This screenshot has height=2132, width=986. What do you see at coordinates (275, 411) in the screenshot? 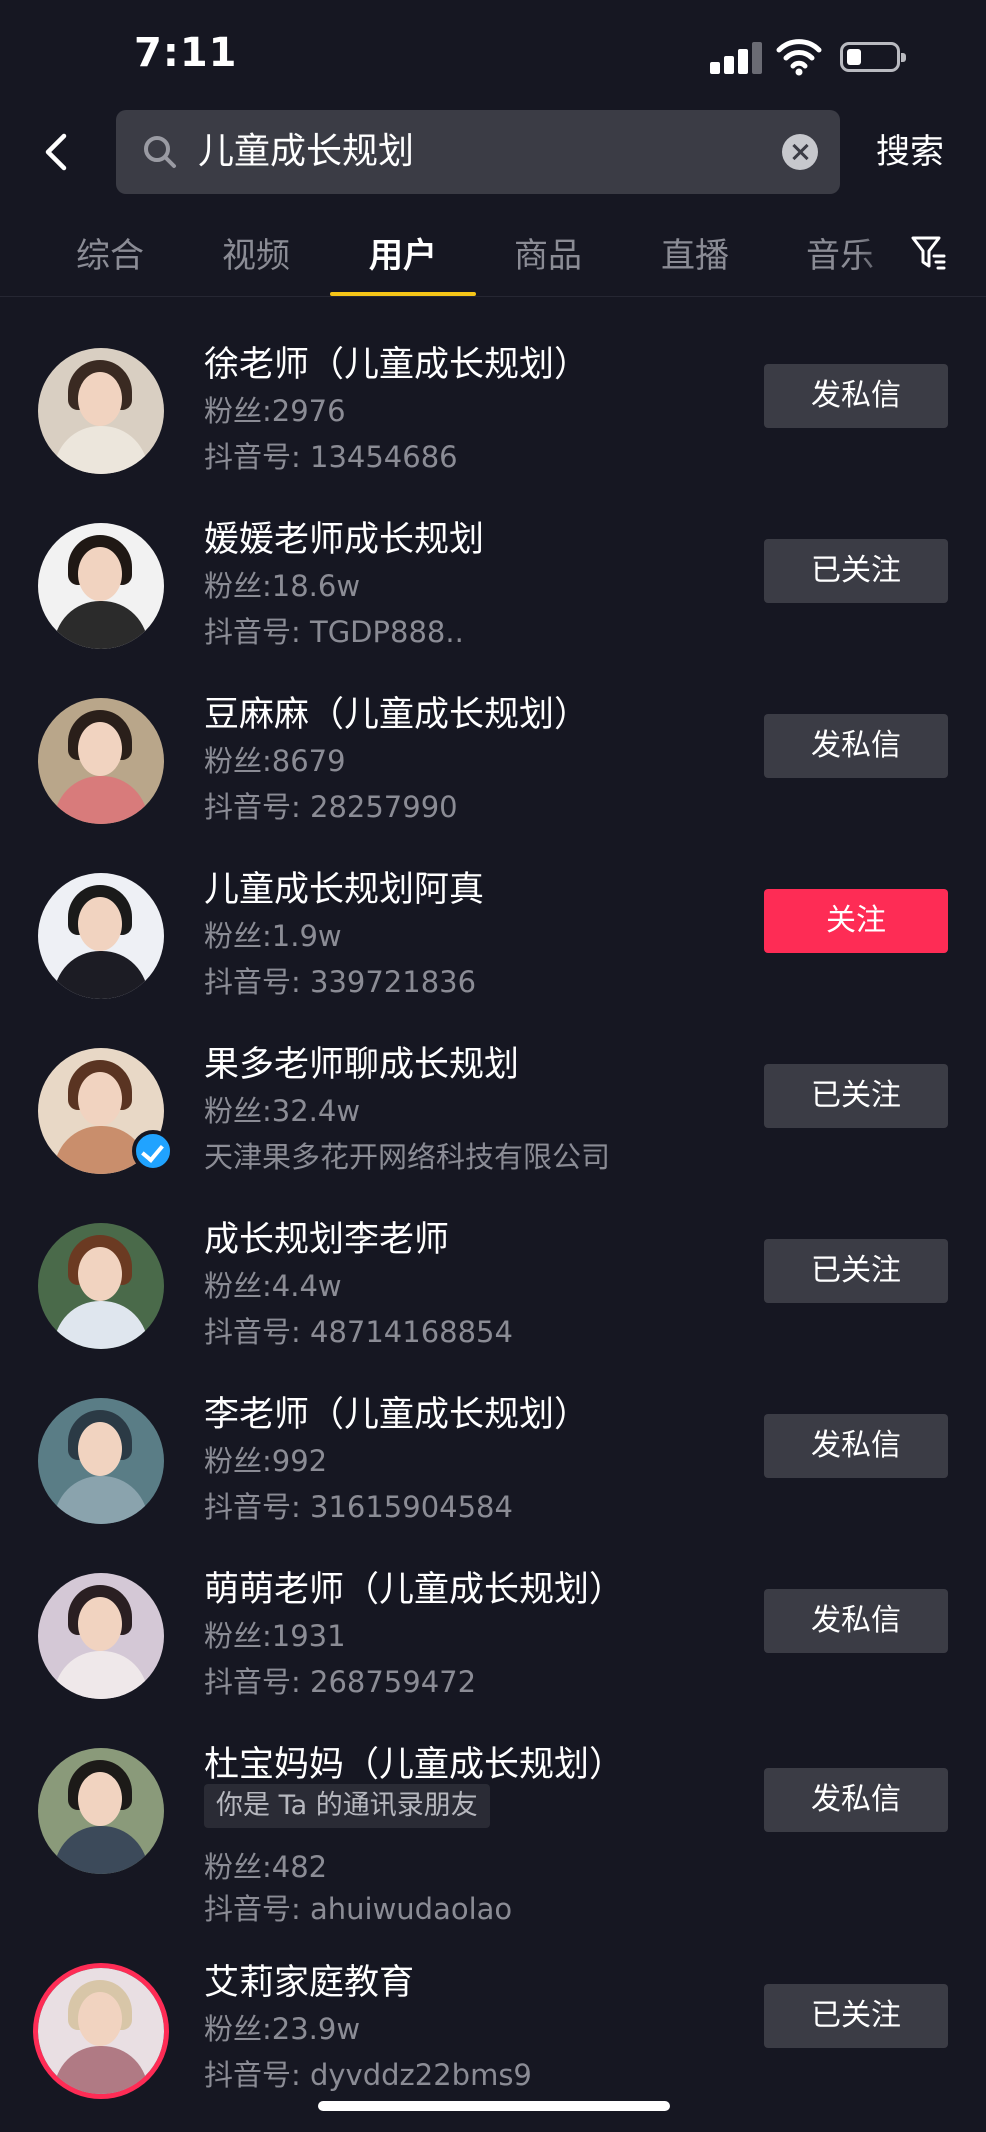
I see `fans-count: 粉丝:2976` at bounding box center [275, 411].